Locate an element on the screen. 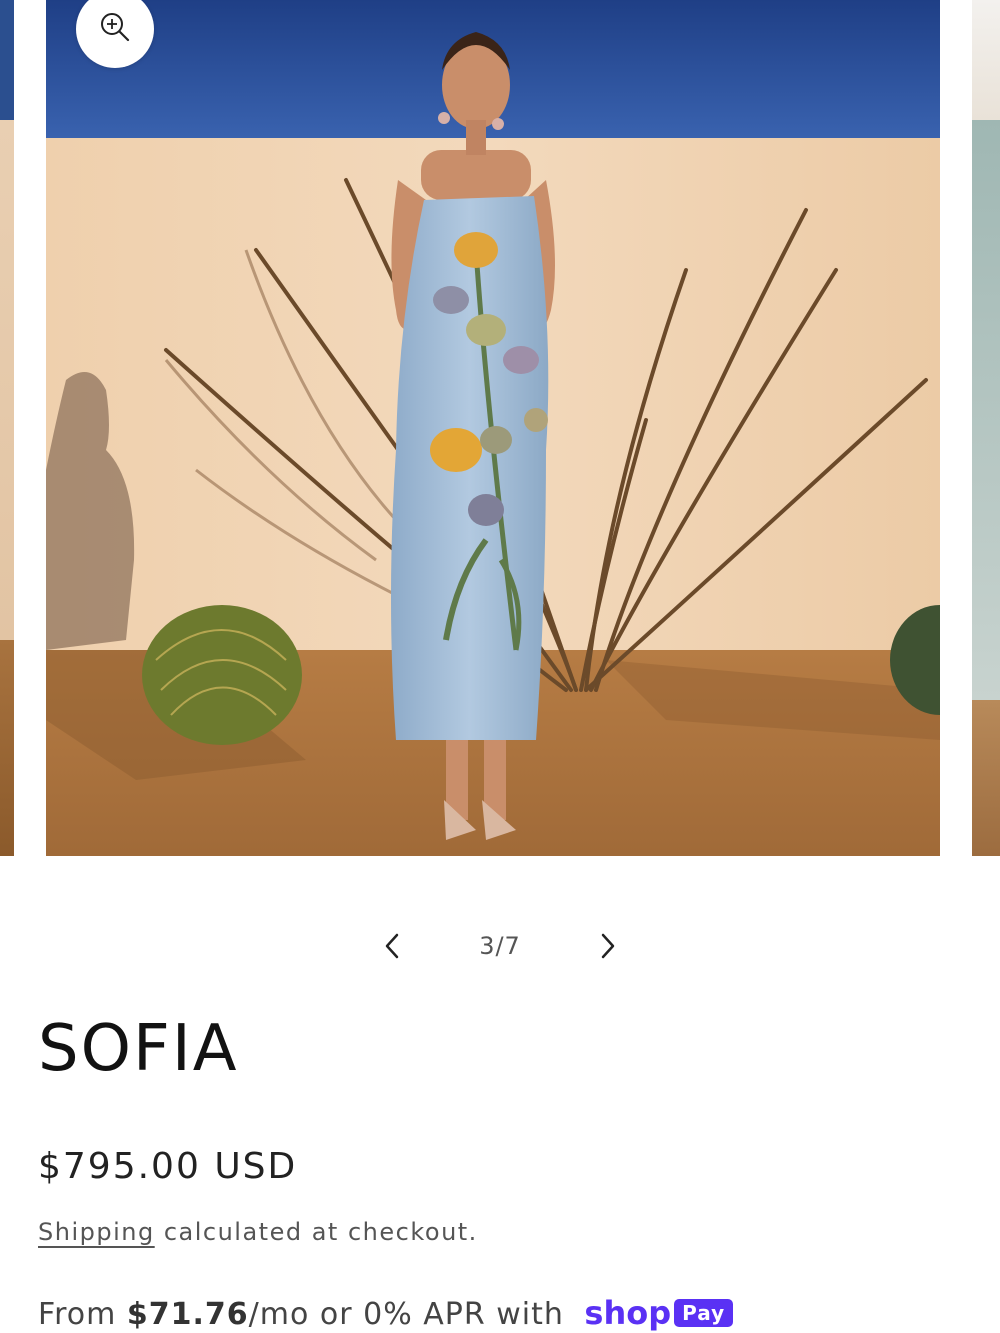 The width and height of the screenshot is (1000, 1333). installment-amount: $71.76 is located at coordinates (187, 1314).